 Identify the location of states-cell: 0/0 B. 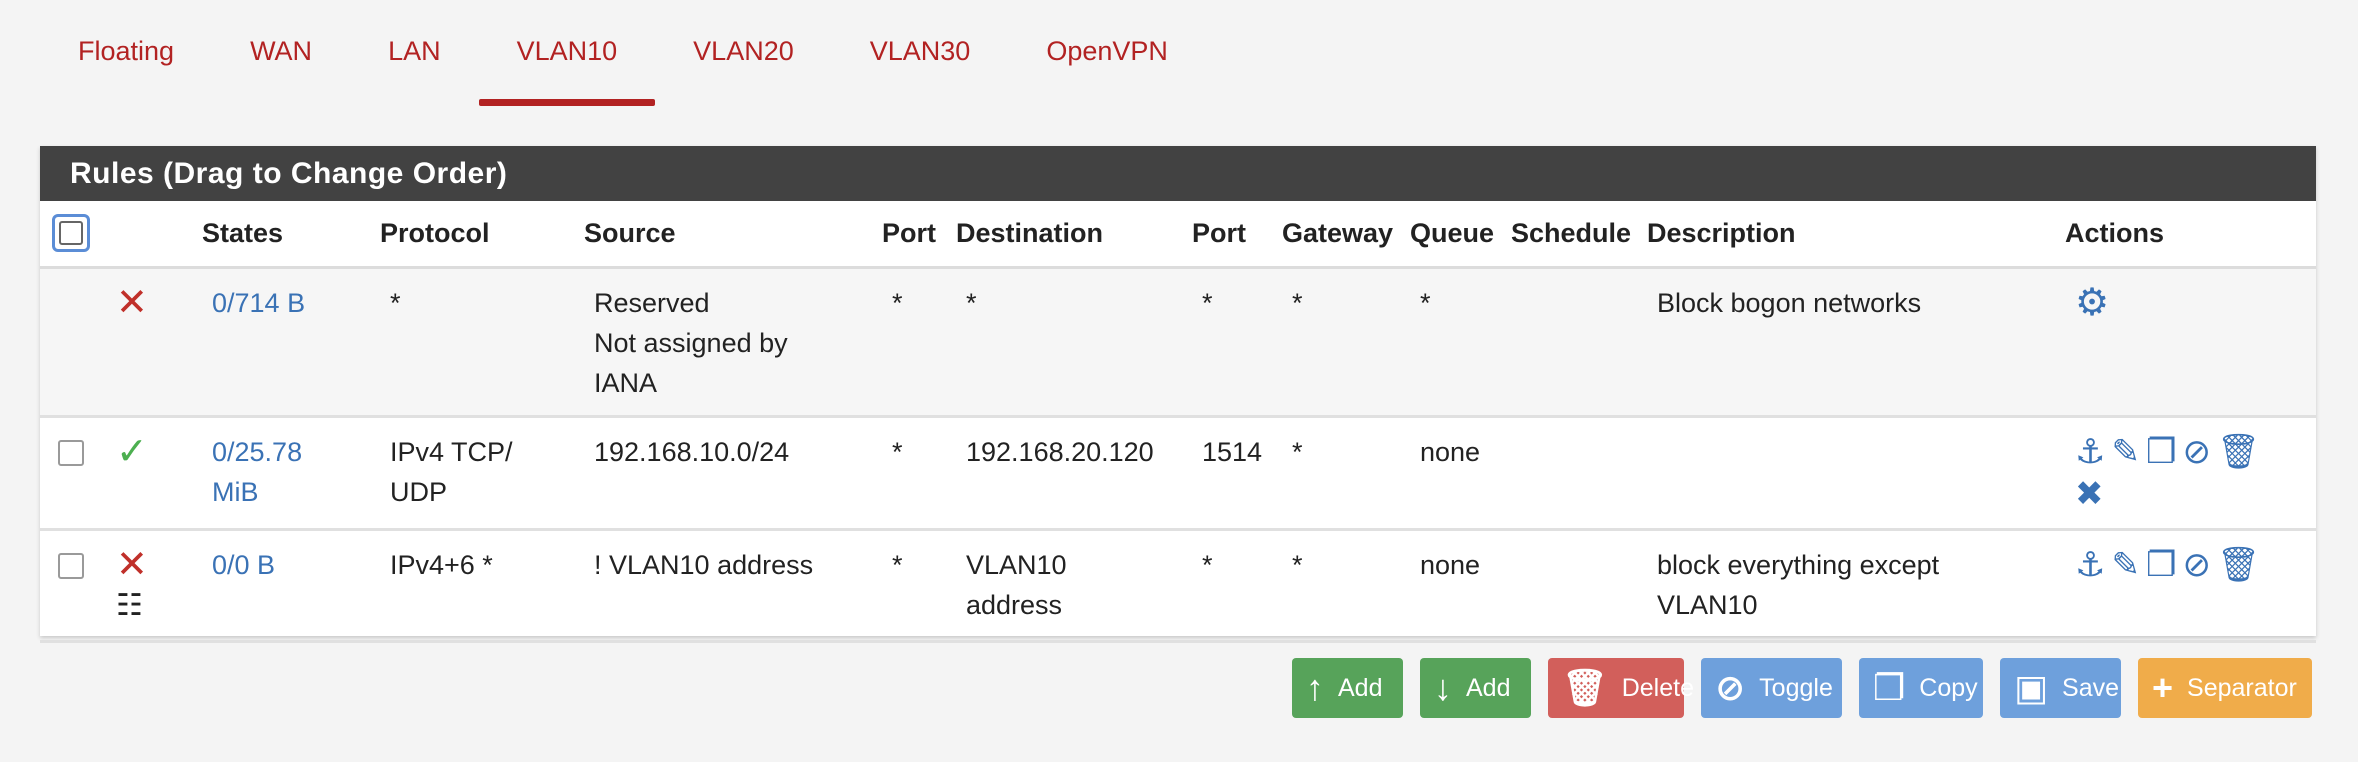
(283, 586).